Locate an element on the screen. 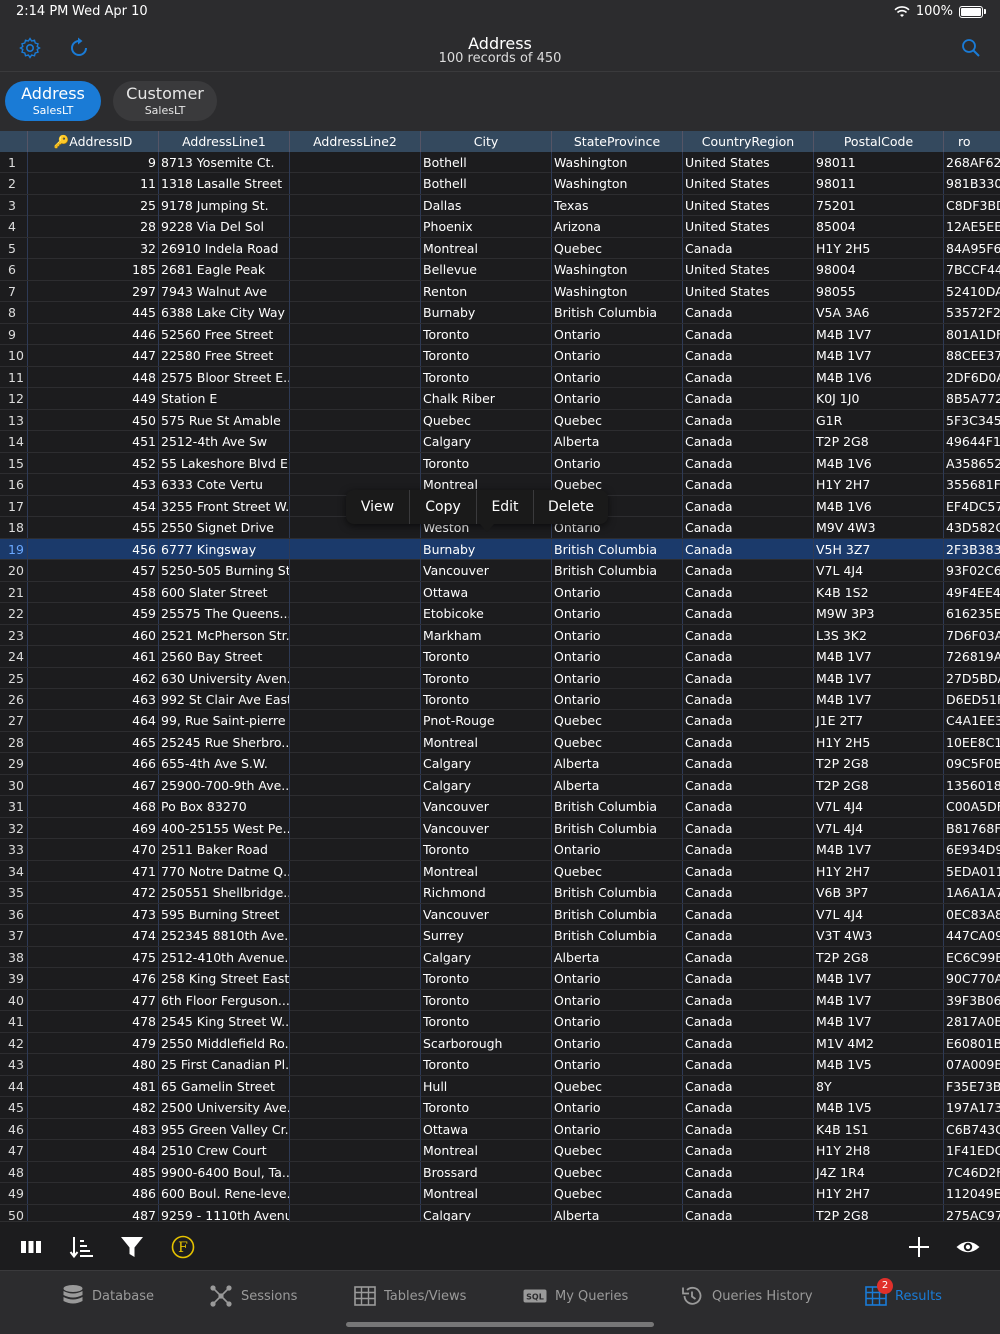 Image resolution: width=1000 pixels, height=1334 pixels. cell-rowguid: E60801B is located at coordinates (972, 1043).